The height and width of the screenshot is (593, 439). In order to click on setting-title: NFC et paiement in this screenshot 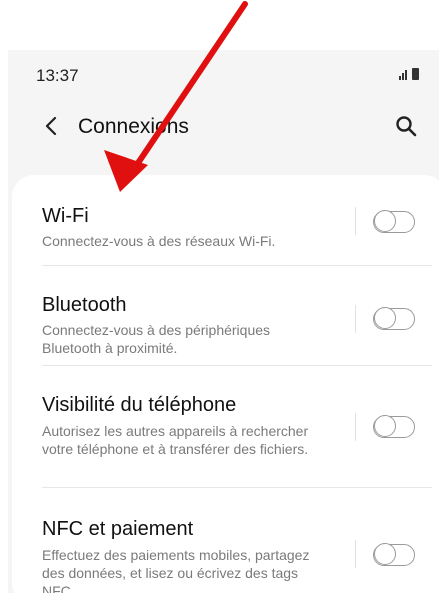, I will do `click(118, 529)`.